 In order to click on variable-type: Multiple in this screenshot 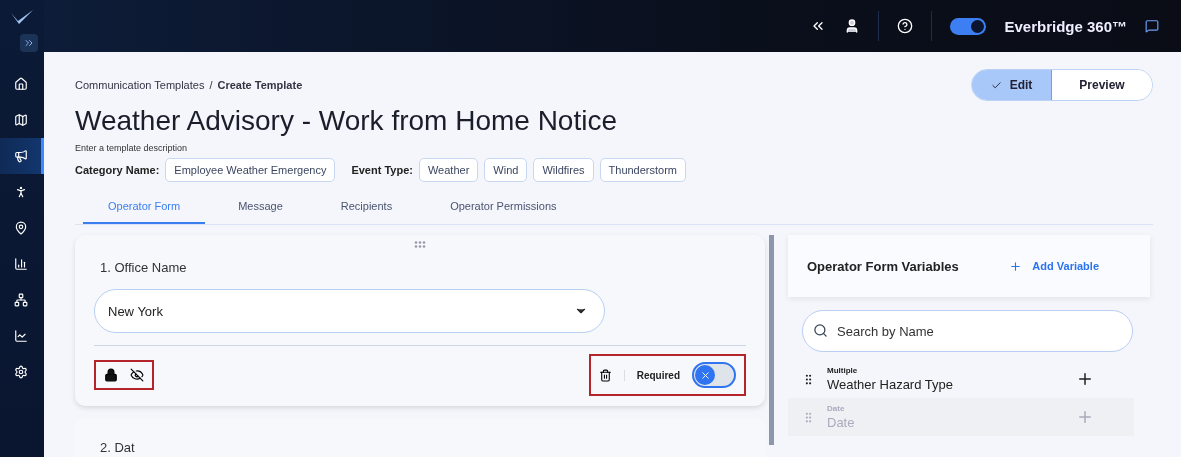, I will do `click(843, 370)`.